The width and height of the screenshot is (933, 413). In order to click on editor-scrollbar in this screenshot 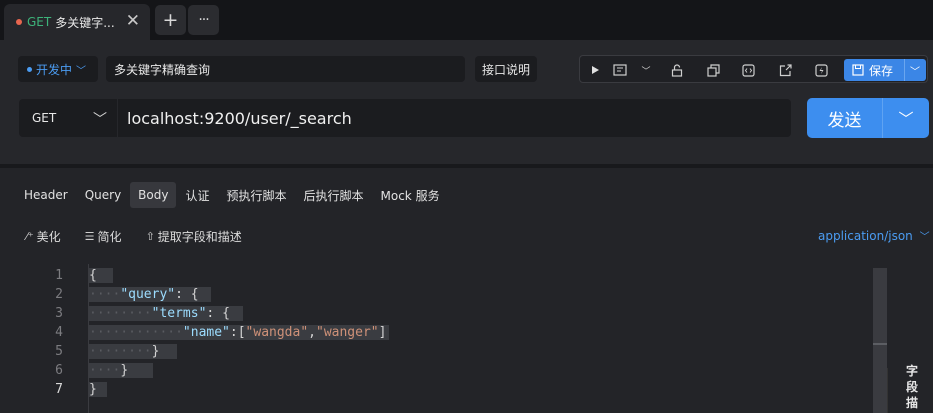, I will do `click(880, 340)`.